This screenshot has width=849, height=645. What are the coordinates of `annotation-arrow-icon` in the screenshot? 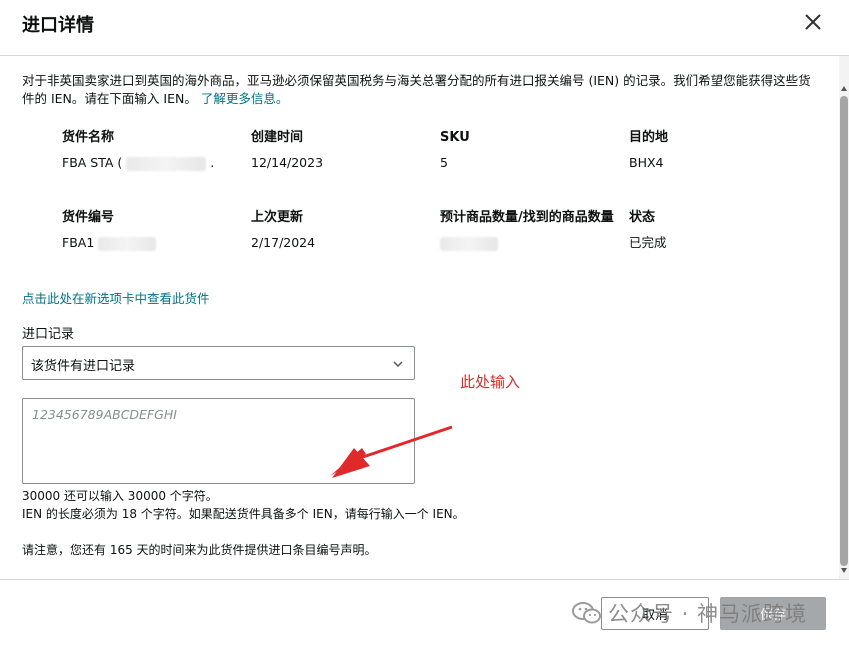 It's located at (391, 451).